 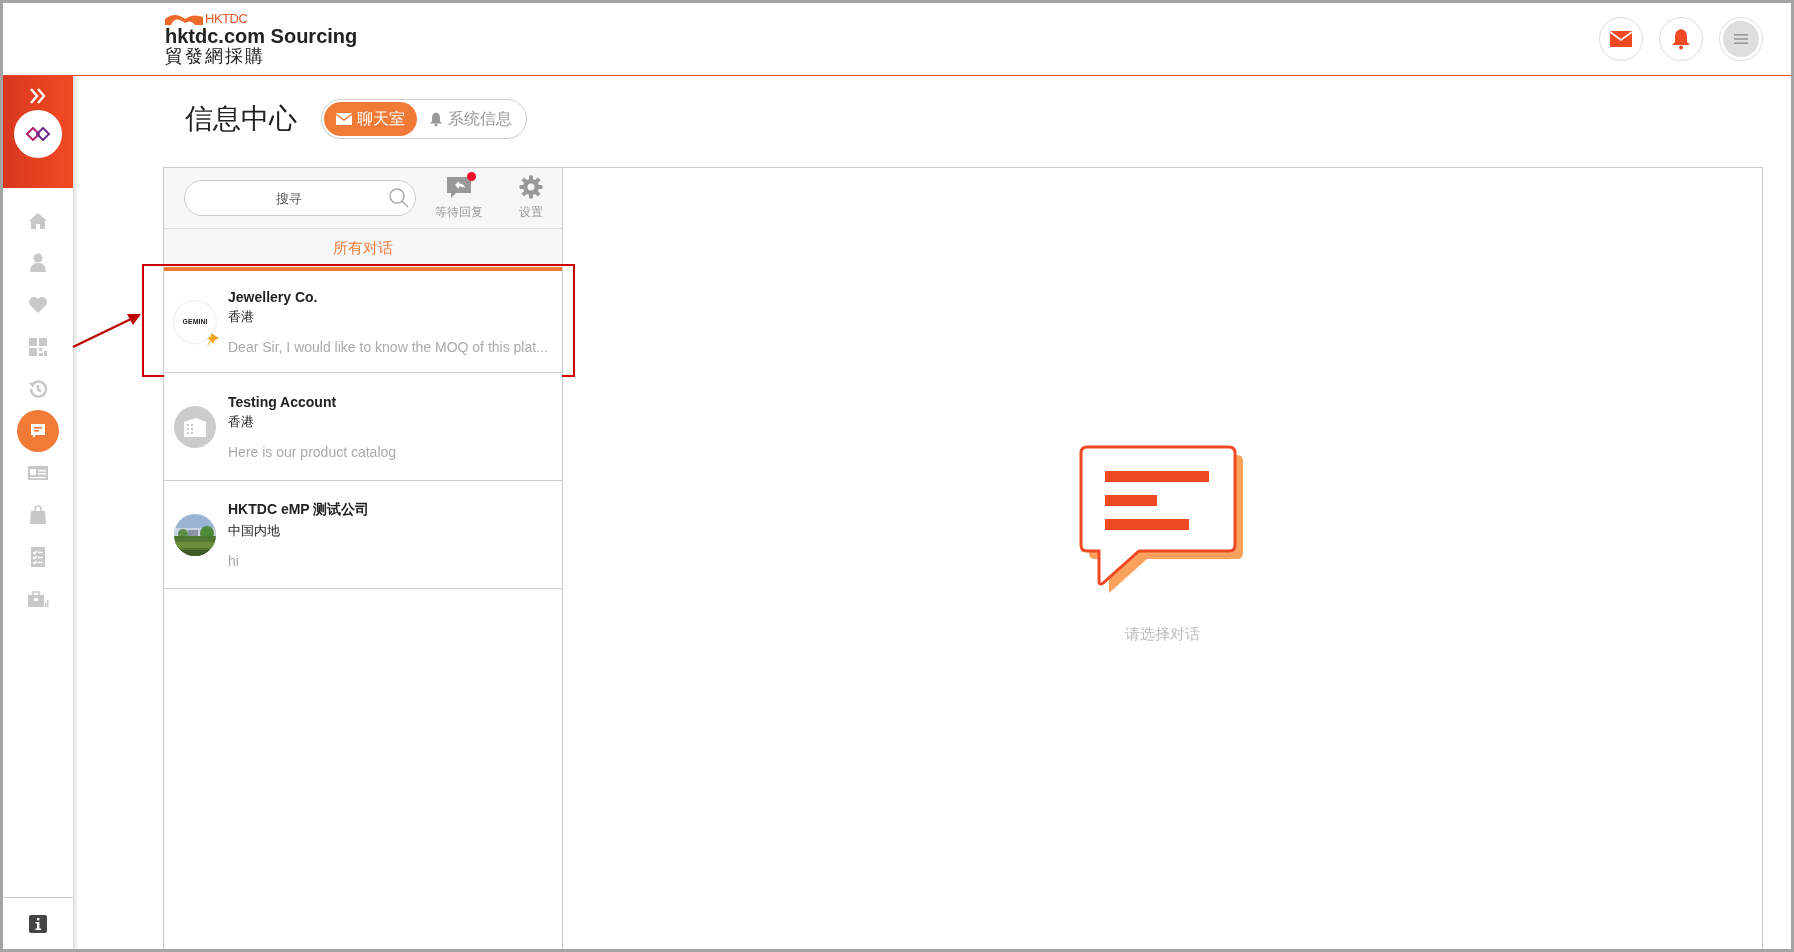 I want to click on info-icon, so click(x=38, y=924).